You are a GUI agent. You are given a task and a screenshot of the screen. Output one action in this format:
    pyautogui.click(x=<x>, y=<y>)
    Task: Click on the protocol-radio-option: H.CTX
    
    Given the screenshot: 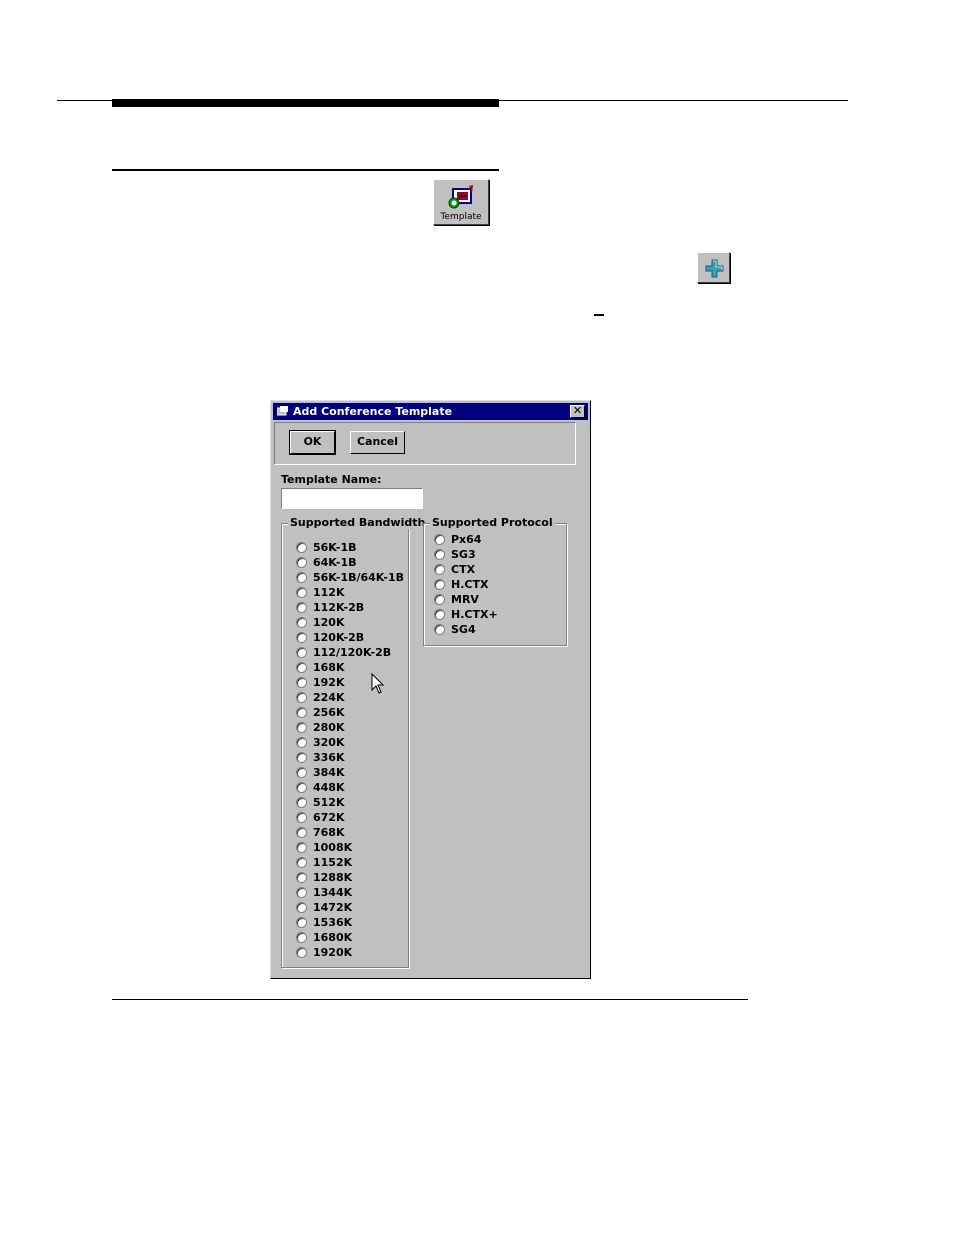 What is the action you would take?
    pyautogui.click(x=461, y=585)
    